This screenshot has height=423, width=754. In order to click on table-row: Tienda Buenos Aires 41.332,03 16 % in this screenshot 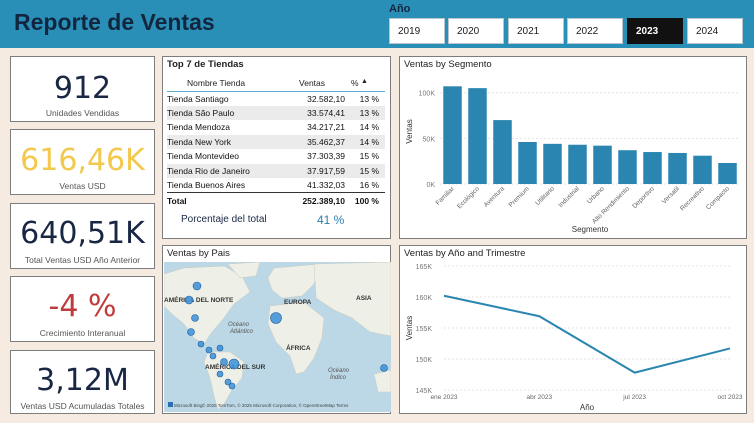, I will do `click(276, 185)`.